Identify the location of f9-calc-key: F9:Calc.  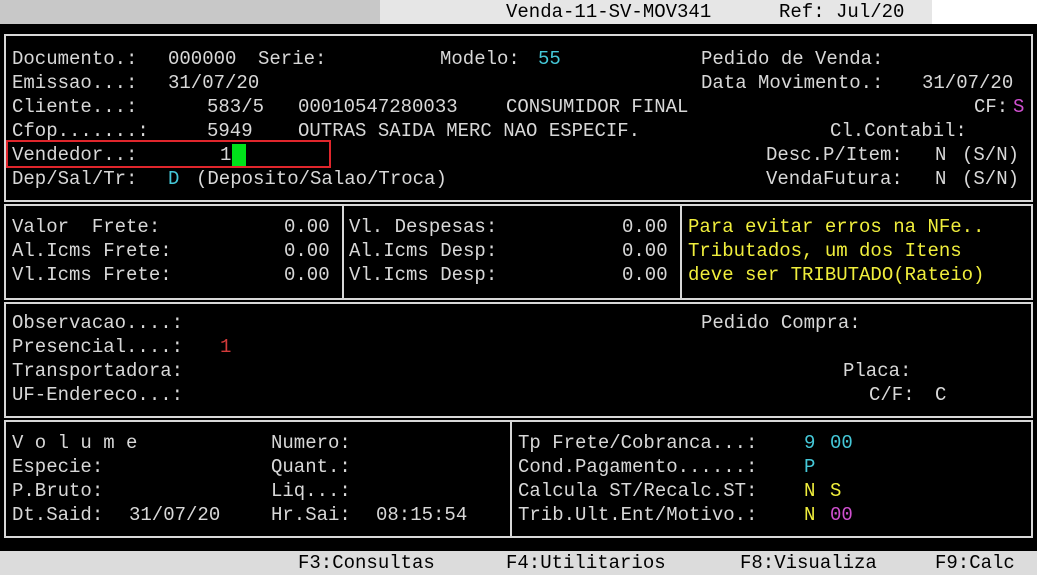
(975, 563).